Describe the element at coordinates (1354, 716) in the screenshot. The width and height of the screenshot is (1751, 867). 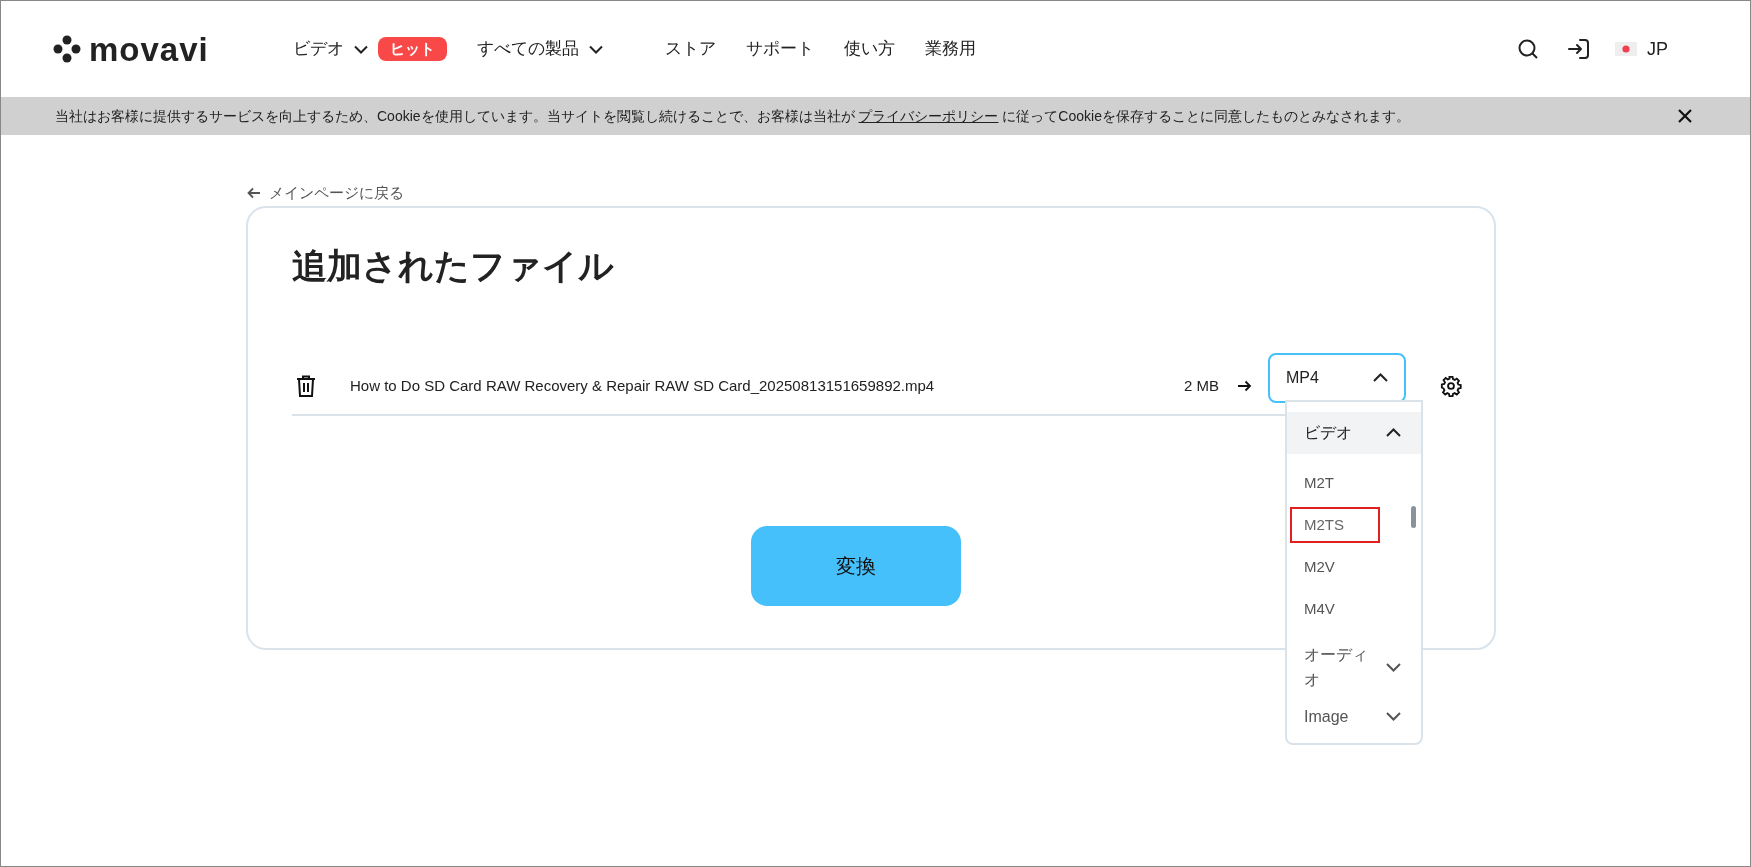
I see `format-group: Image` at that location.